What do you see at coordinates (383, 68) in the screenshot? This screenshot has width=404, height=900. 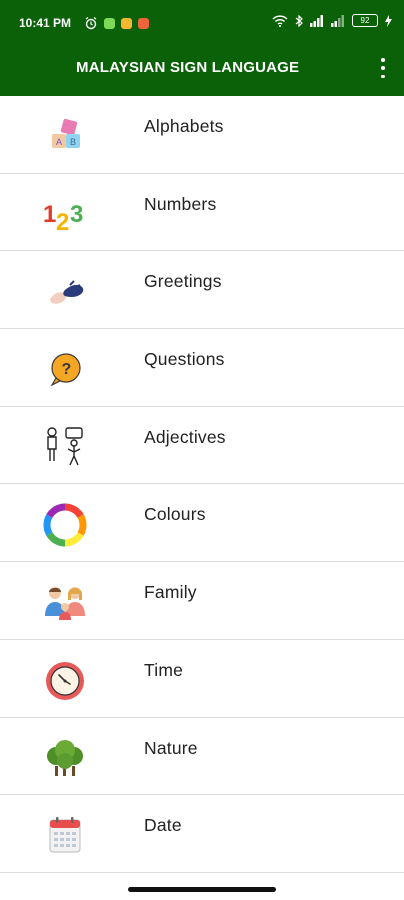 I see `more-vert-icon` at bounding box center [383, 68].